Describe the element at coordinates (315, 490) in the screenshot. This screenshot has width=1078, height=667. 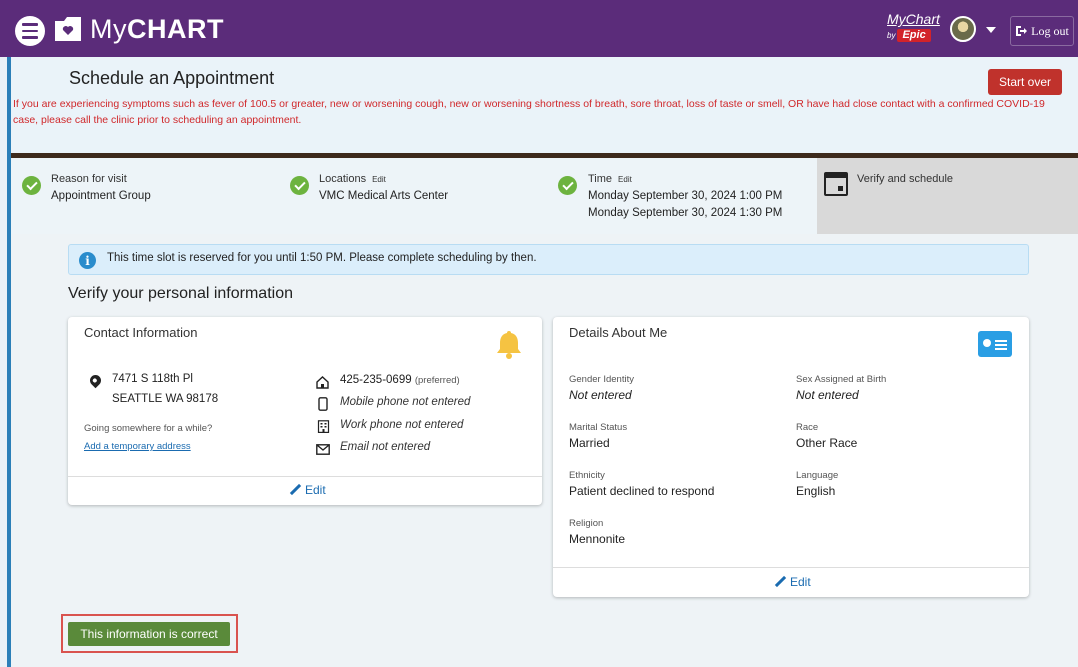
I see `contact-edit-label: Edit` at that location.